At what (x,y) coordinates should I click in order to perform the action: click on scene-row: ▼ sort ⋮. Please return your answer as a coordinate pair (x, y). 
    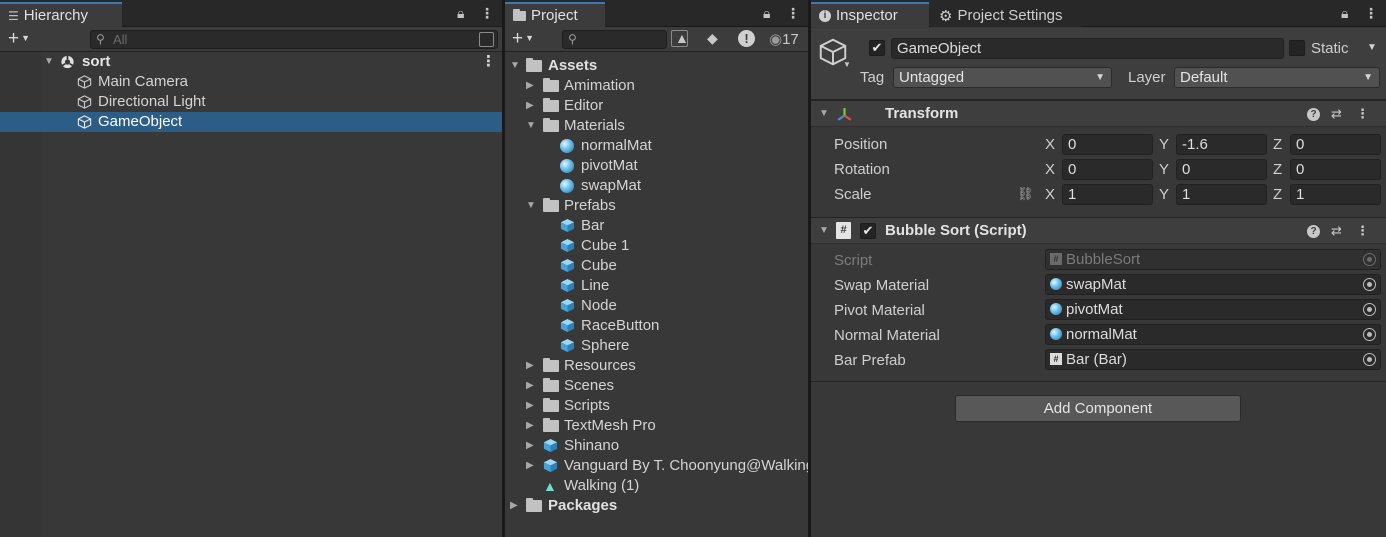
    Looking at the image, I should click on (251, 62).